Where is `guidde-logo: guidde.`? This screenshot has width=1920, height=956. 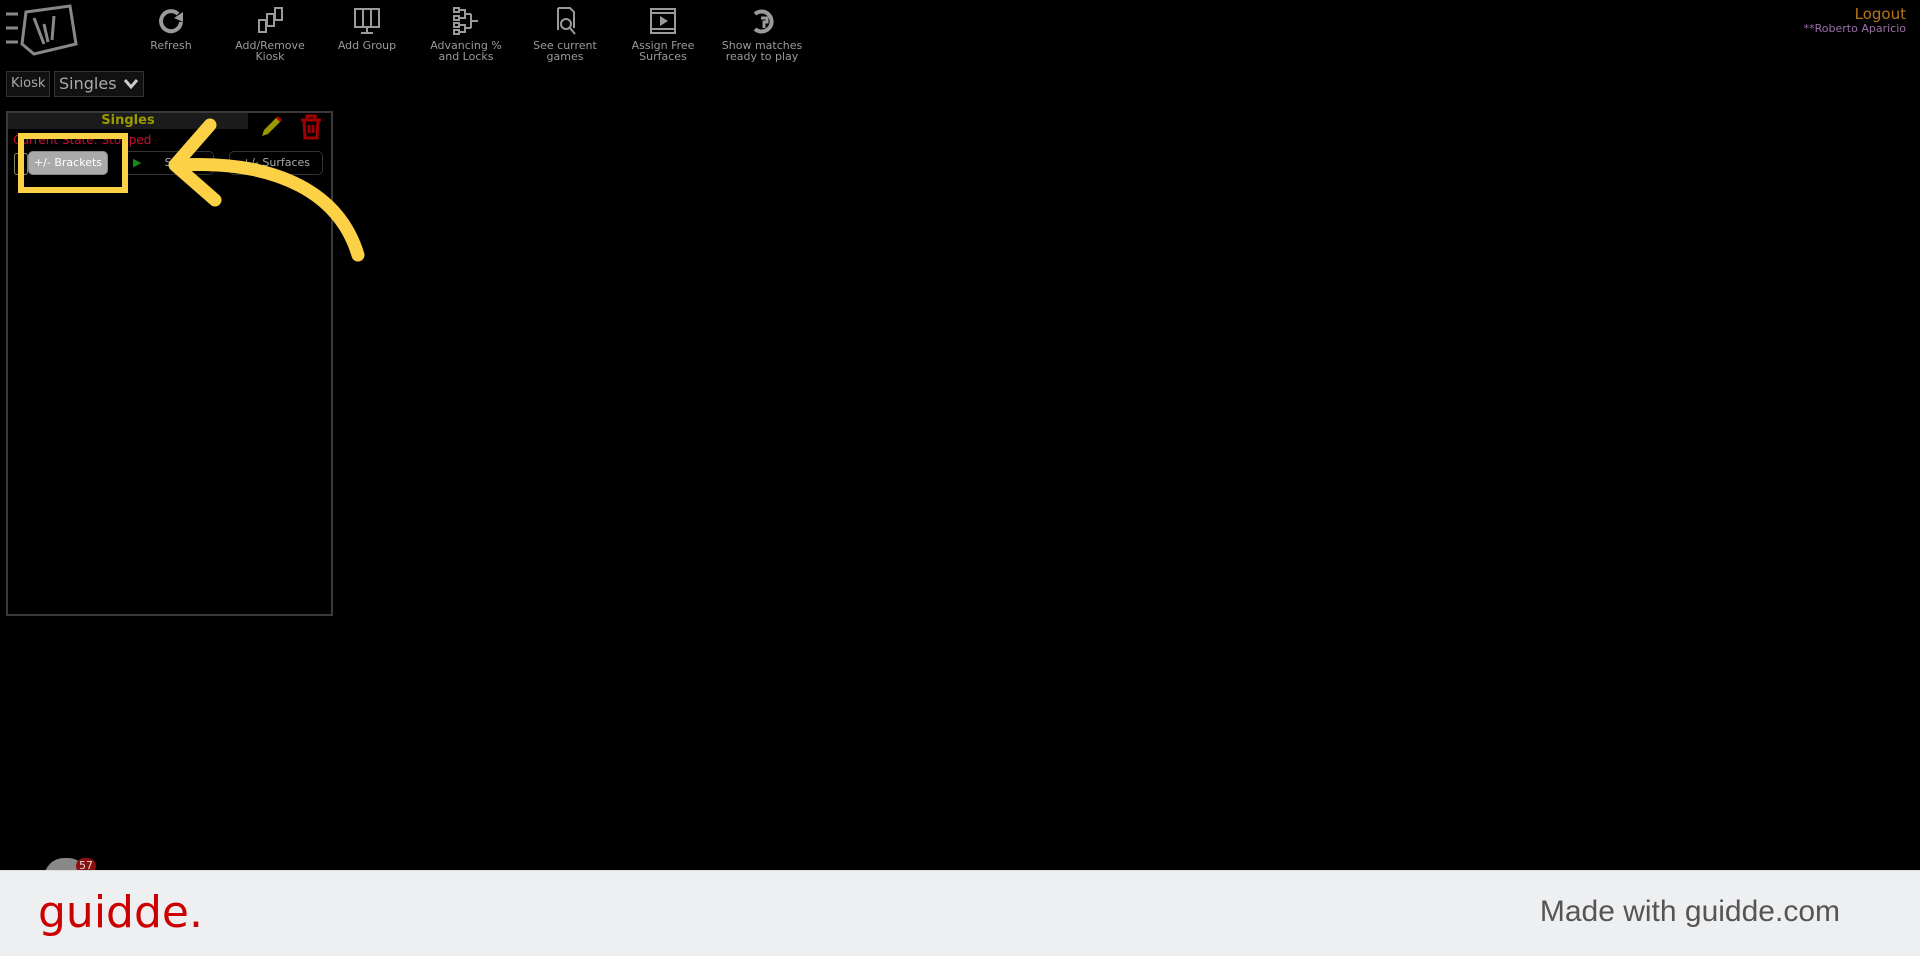 guidde-logo: guidde. is located at coordinates (120, 912).